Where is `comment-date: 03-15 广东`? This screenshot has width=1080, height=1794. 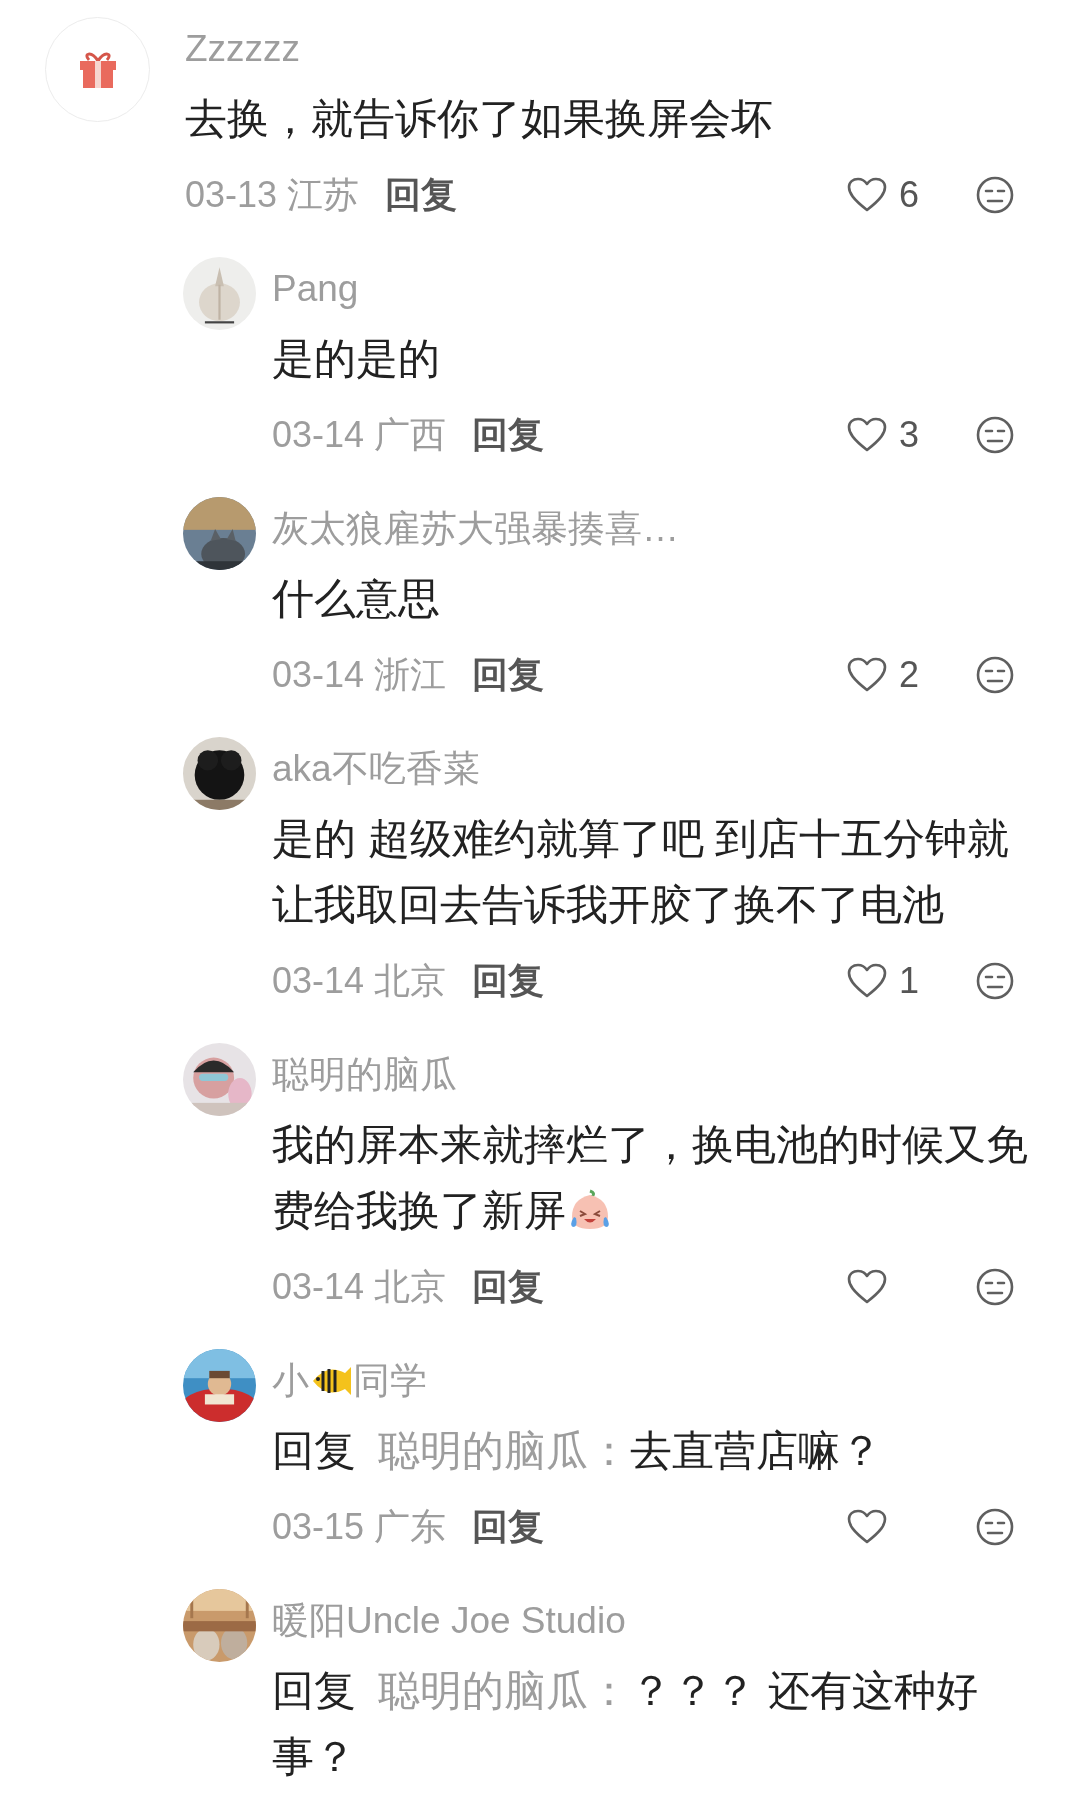
comment-date: 03-15 广东 is located at coordinates (359, 1526).